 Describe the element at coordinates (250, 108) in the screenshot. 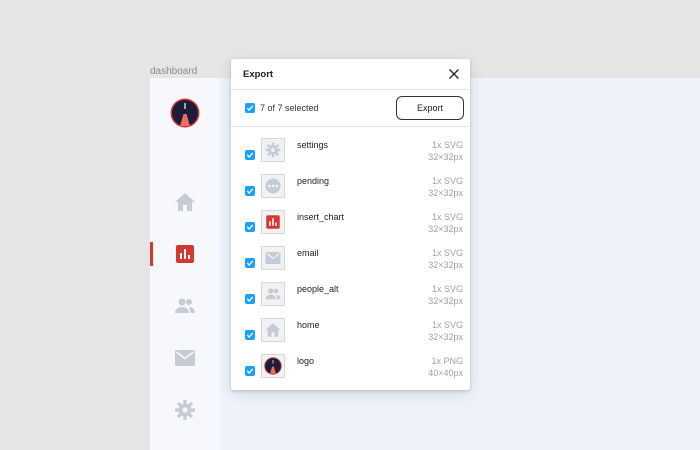

I see `select-all-checkbox` at that location.